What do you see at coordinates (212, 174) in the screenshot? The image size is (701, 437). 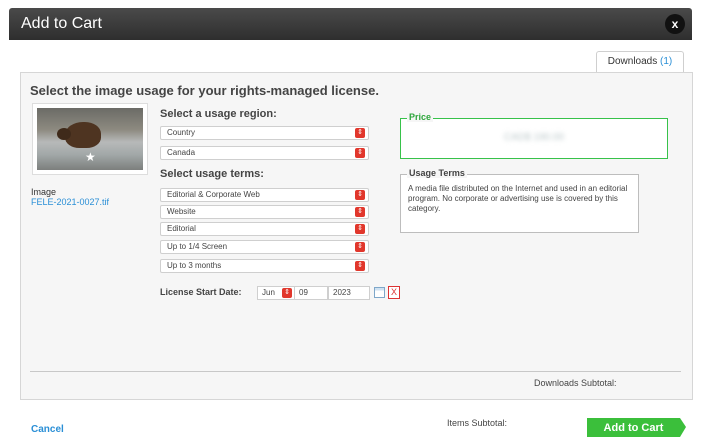 I see `terms-label: Select usage terms:` at bounding box center [212, 174].